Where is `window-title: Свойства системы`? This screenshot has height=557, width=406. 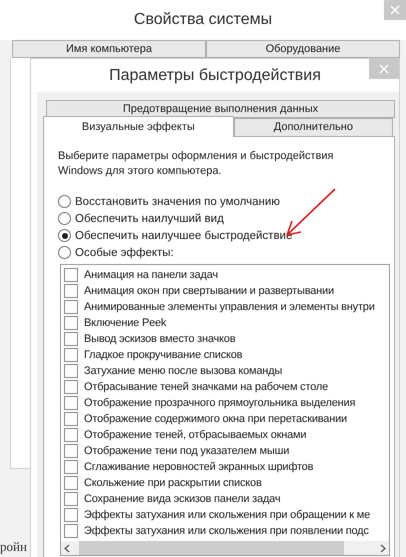
window-title: Свойства системы is located at coordinates (203, 20).